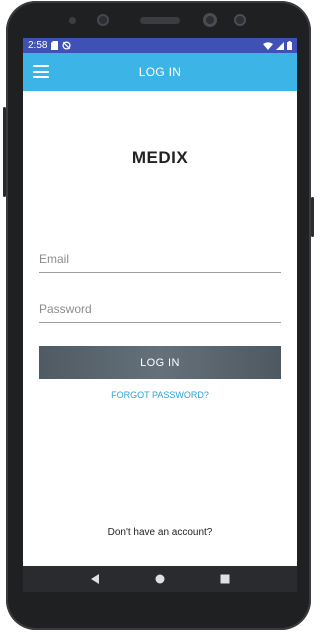  What do you see at coordinates (160, 309) in the screenshot?
I see `password-field` at bounding box center [160, 309].